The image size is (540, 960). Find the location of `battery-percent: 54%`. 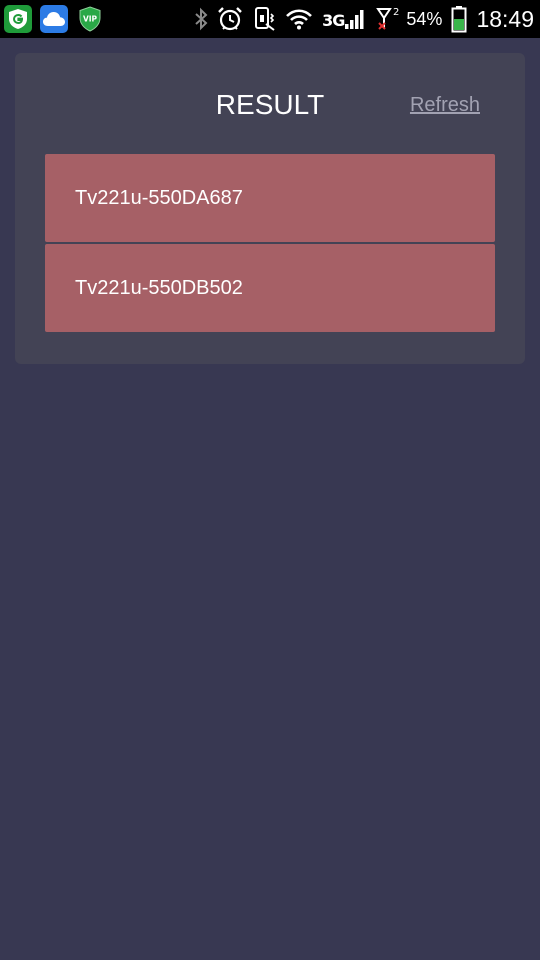

battery-percent: 54% is located at coordinates (424, 18).